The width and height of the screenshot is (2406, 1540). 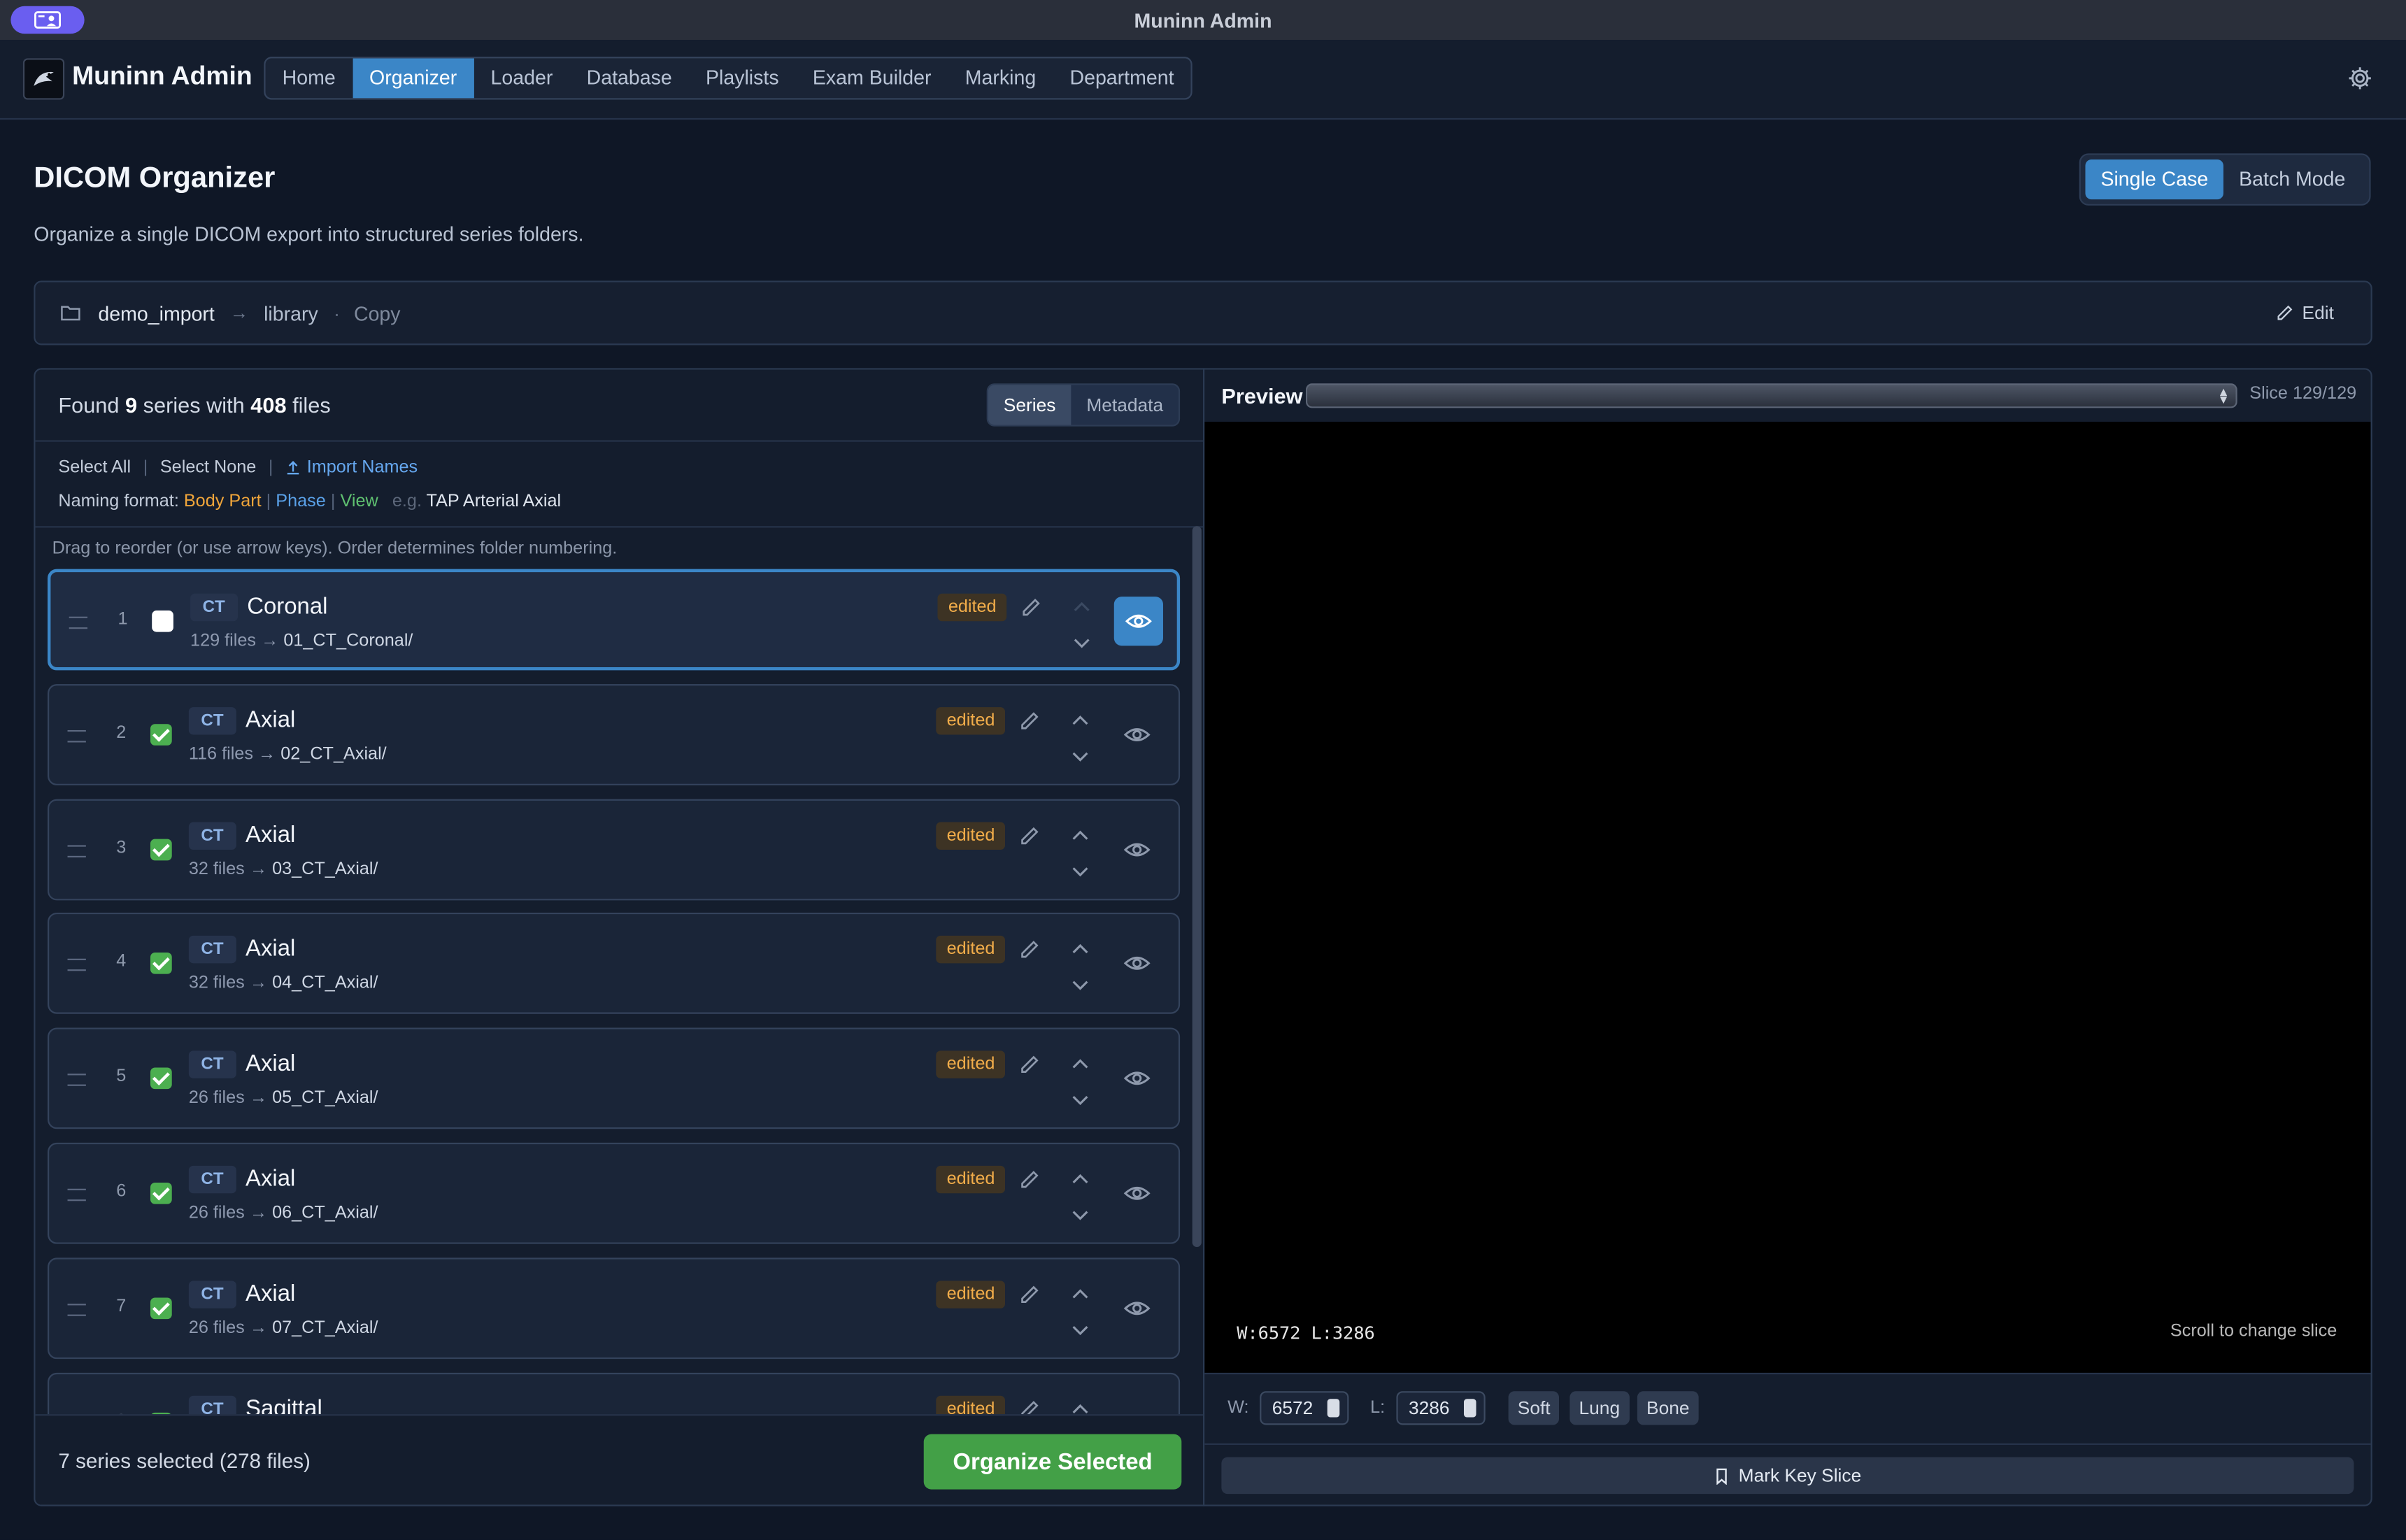 What do you see at coordinates (2154, 180) in the screenshot?
I see `single-case-button: Single Case` at bounding box center [2154, 180].